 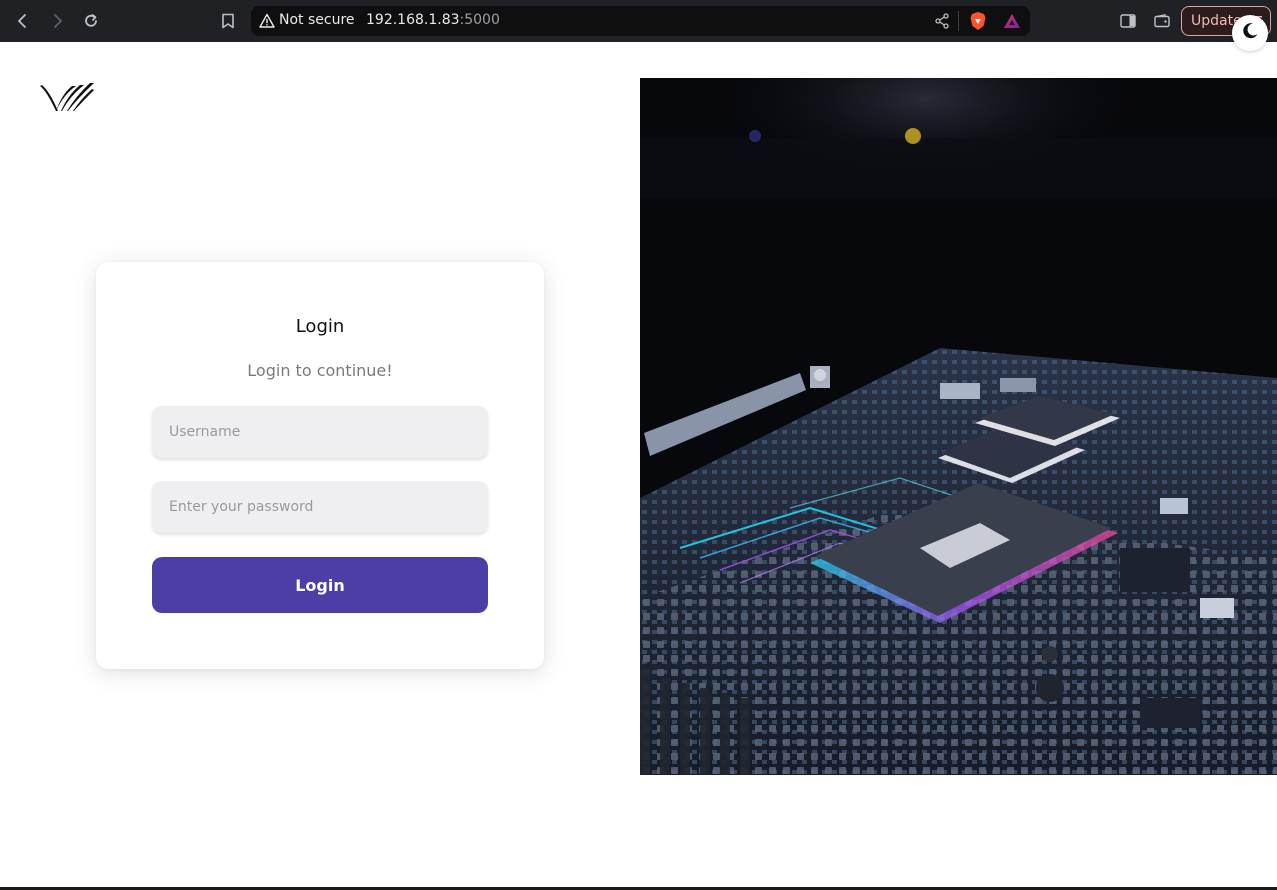 I want to click on login-subtitle: Login to continue!, so click(x=320, y=370).